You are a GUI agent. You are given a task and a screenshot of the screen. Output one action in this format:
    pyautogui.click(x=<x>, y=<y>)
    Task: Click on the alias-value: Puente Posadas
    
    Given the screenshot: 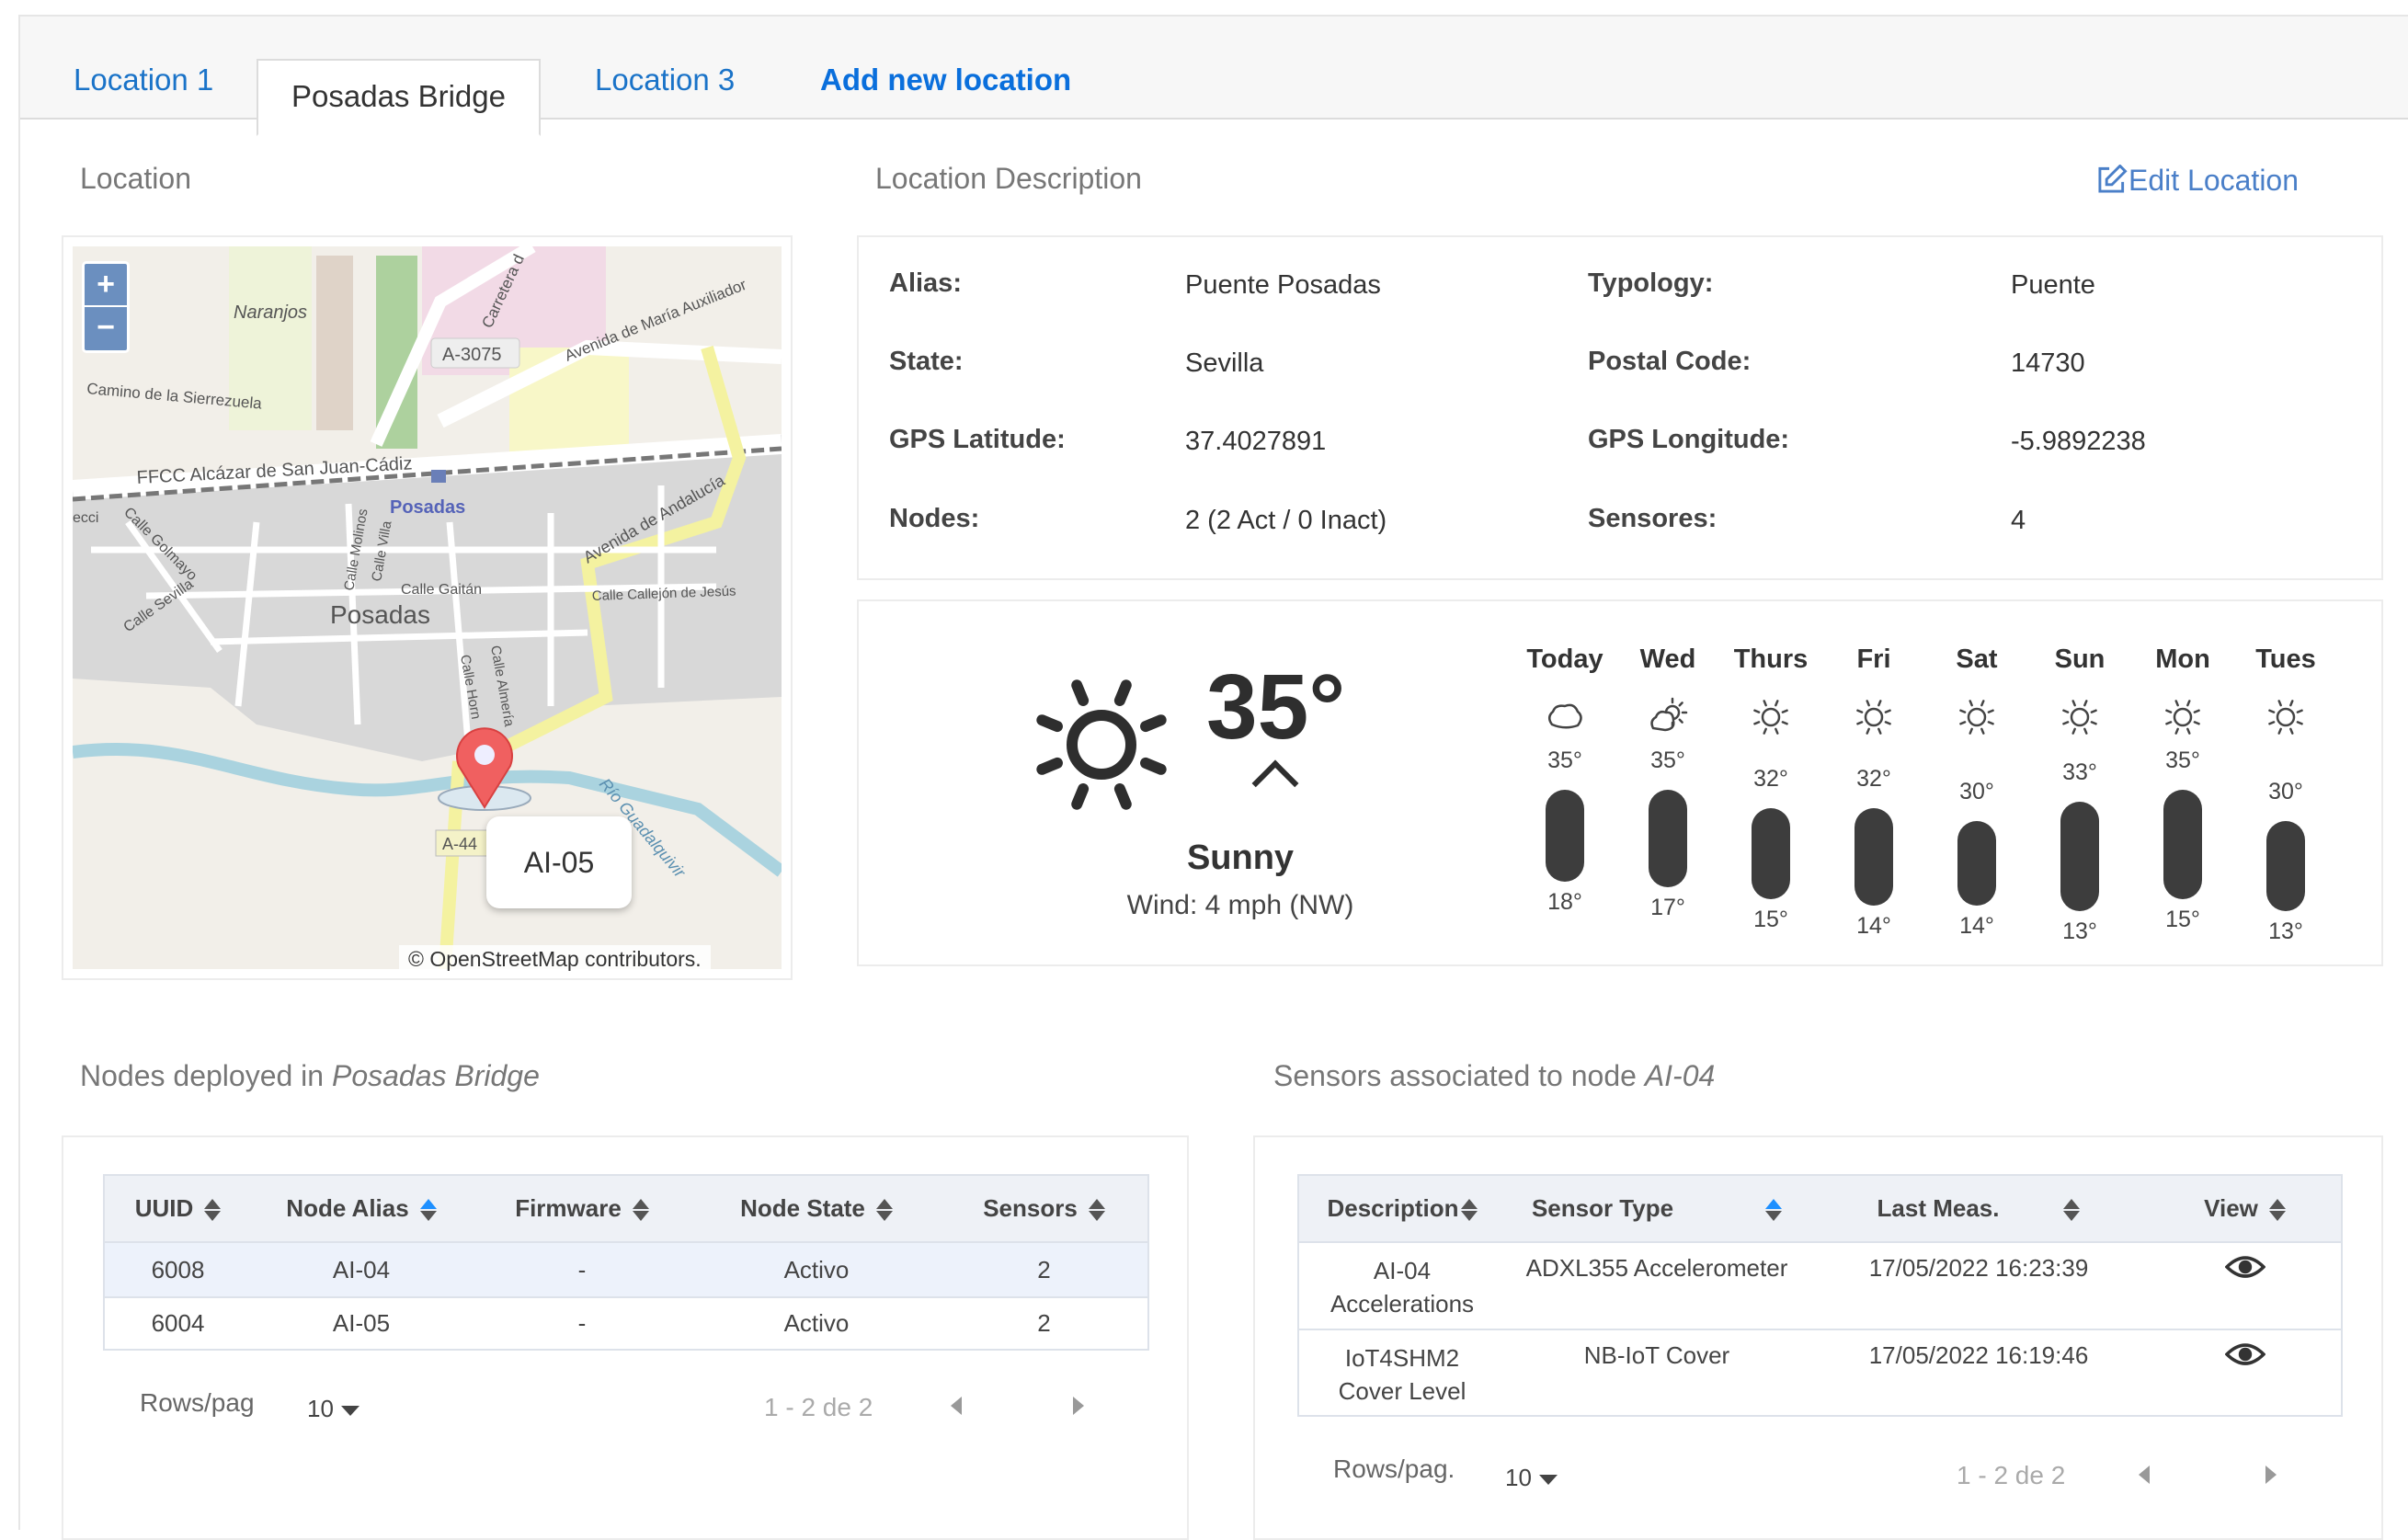 What is the action you would take?
    pyautogui.click(x=1283, y=285)
    